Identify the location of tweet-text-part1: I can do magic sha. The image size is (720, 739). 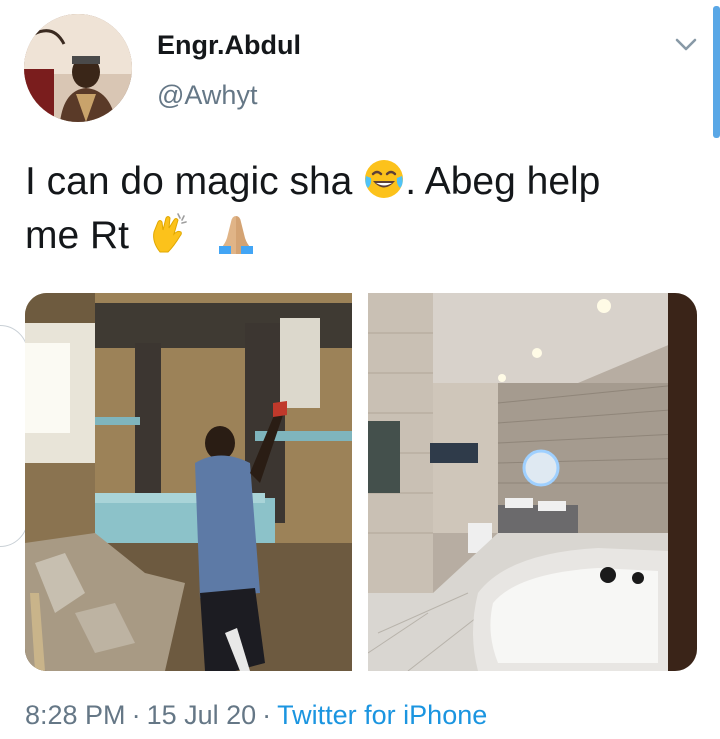
(189, 181).